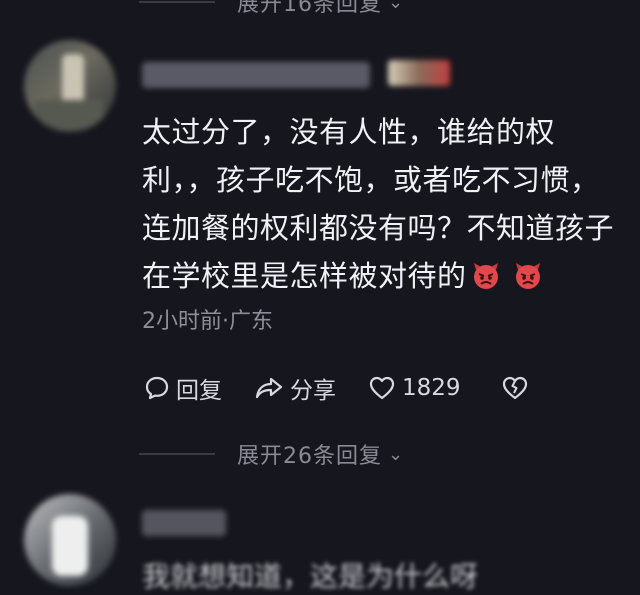 The height and width of the screenshot is (595, 640). I want to click on expand-replies-row: 展开26条回复 ⌄, so click(320, 454).